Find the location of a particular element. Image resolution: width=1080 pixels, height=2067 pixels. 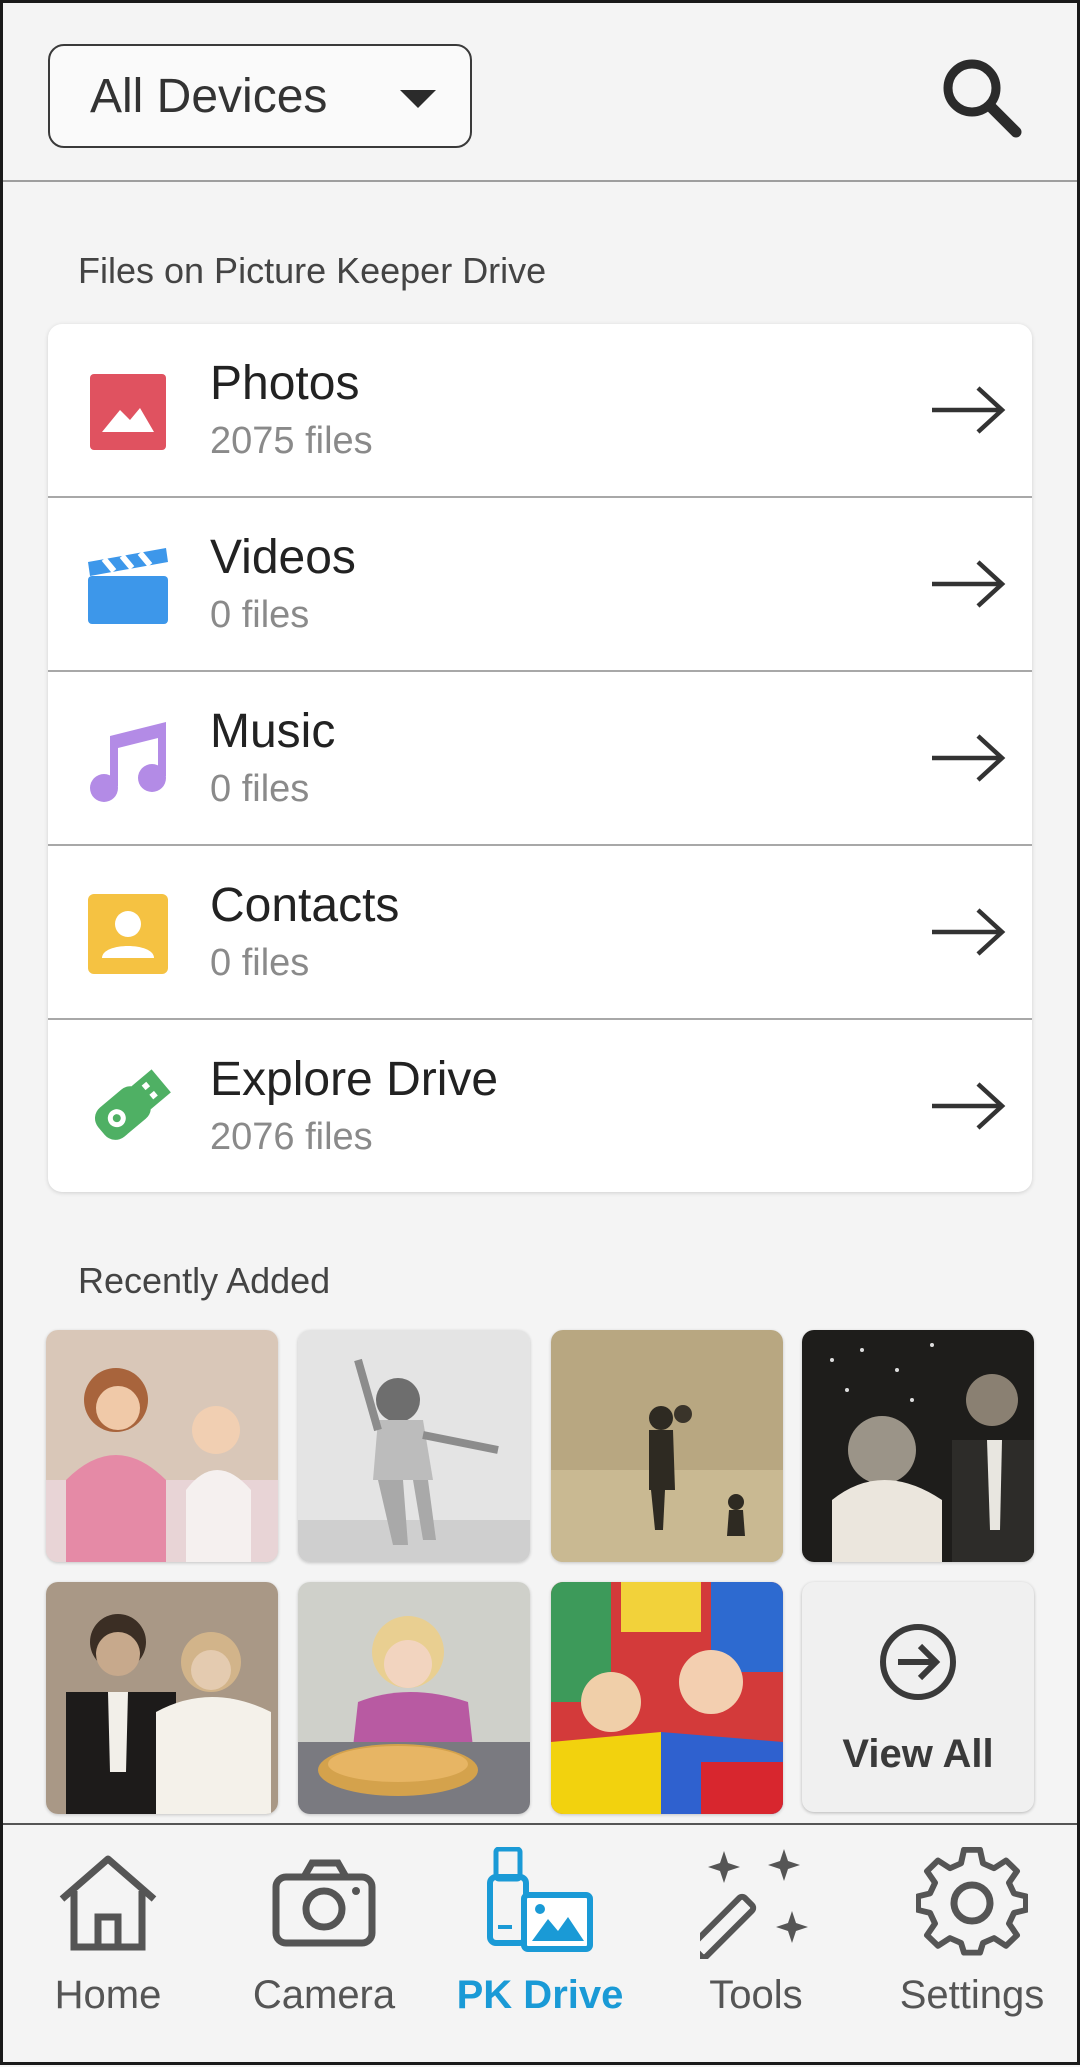

pk-drive-icon is located at coordinates (540, 1899).